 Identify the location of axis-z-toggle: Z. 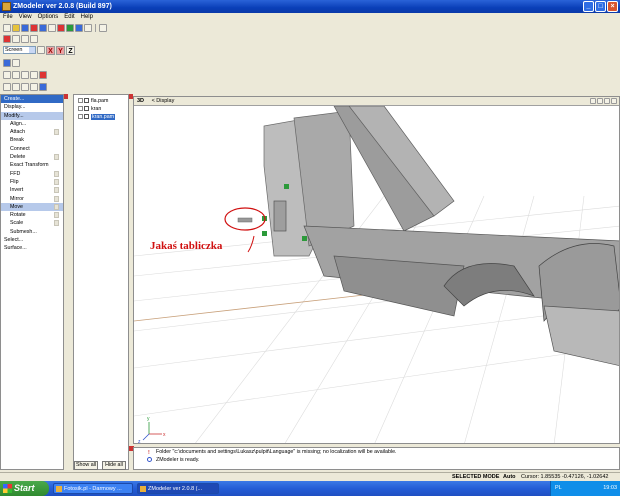
(70, 50).